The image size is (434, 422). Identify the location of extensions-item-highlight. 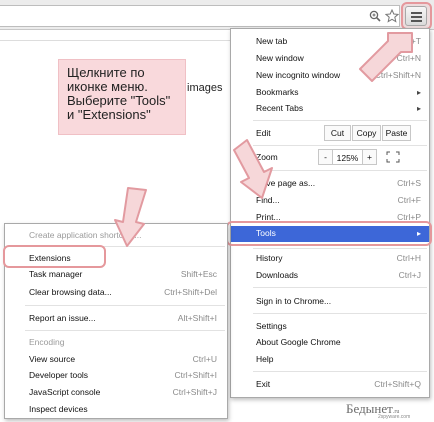
(54, 256).